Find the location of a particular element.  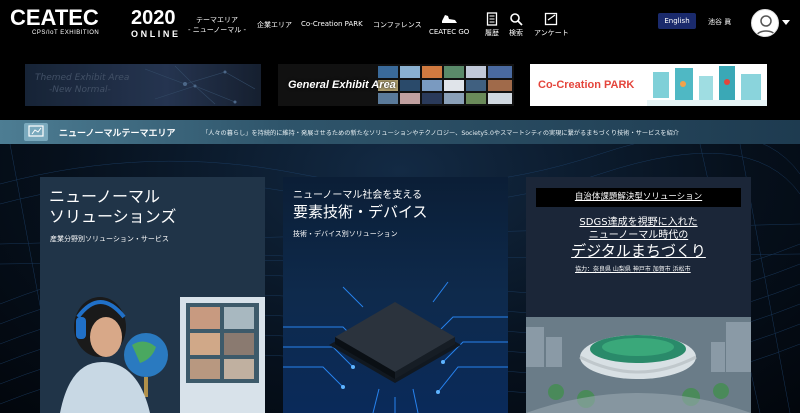

nav-survey: アンケート is located at coordinates (551, 25).